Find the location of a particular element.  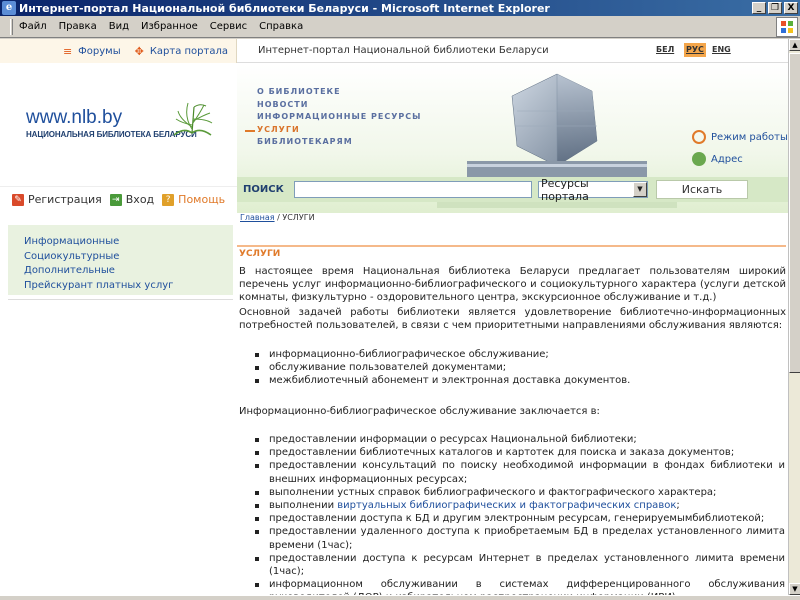

chevron-down-icon: ▼ is located at coordinates (640, 189).